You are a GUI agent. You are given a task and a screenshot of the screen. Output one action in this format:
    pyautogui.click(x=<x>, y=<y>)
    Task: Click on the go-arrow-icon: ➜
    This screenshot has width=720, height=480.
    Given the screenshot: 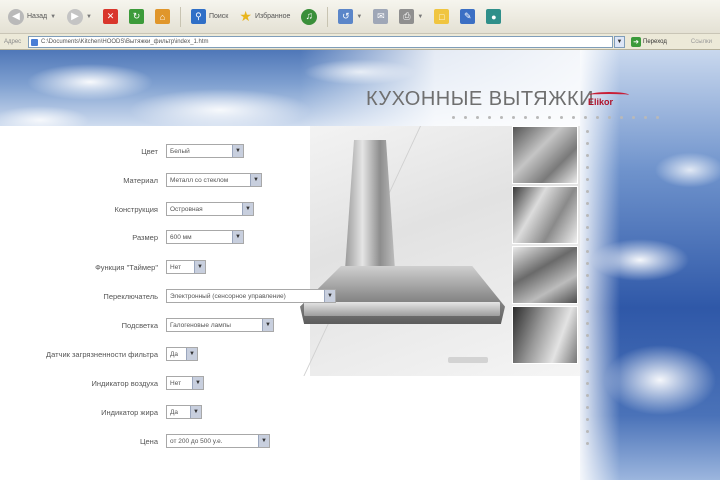 What is the action you would take?
    pyautogui.click(x=636, y=41)
    